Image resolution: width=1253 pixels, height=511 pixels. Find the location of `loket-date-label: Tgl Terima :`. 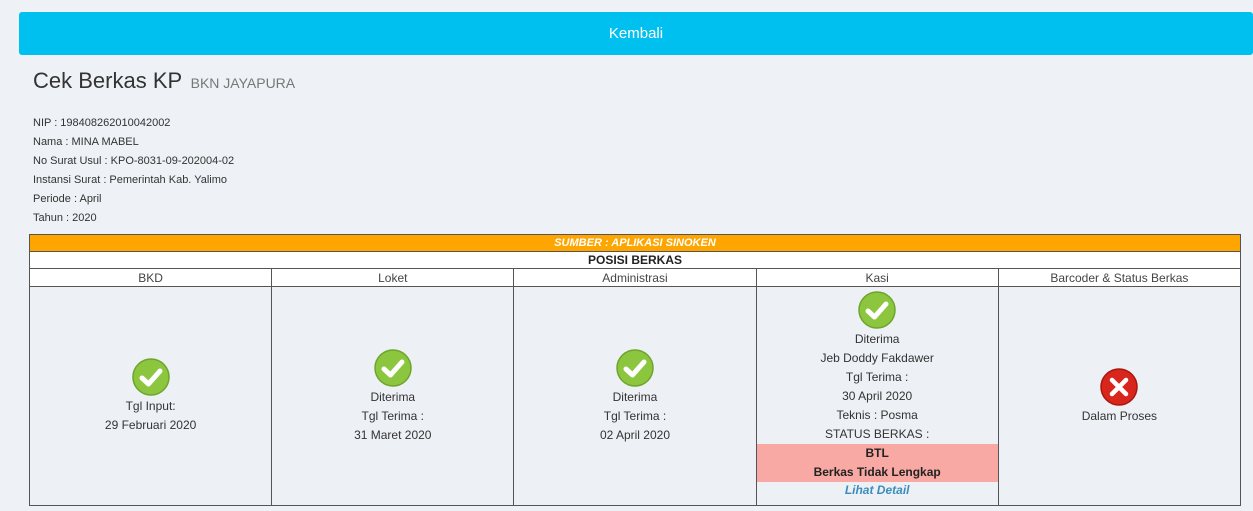

loket-date-label: Tgl Terima : is located at coordinates (393, 415).